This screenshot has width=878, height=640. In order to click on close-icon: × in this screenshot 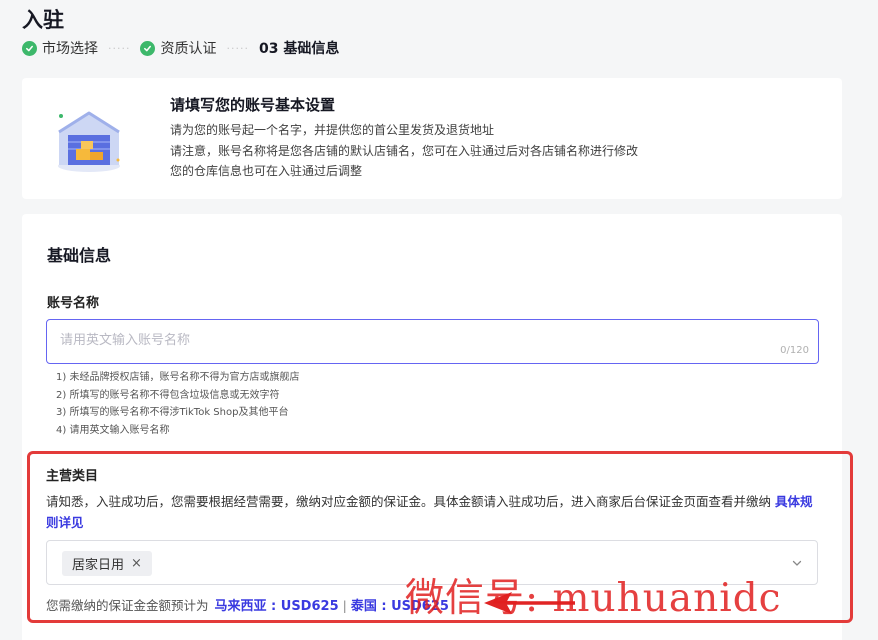, I will do `click(136, 563)`.